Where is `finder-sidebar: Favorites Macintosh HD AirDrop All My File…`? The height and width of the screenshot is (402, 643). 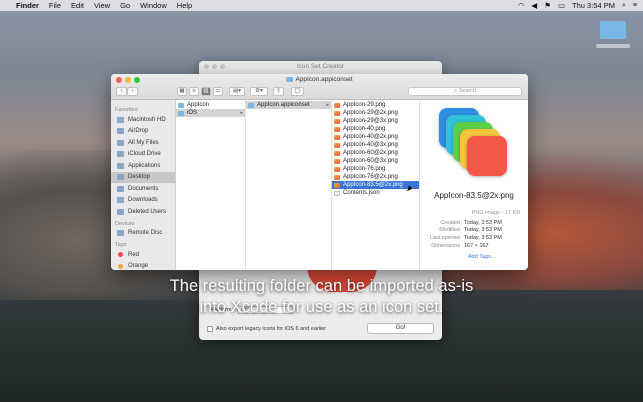
finder-sidebar: Favorites Macintosh HD AirDrop All My File… is located at coordinates (143, 185).